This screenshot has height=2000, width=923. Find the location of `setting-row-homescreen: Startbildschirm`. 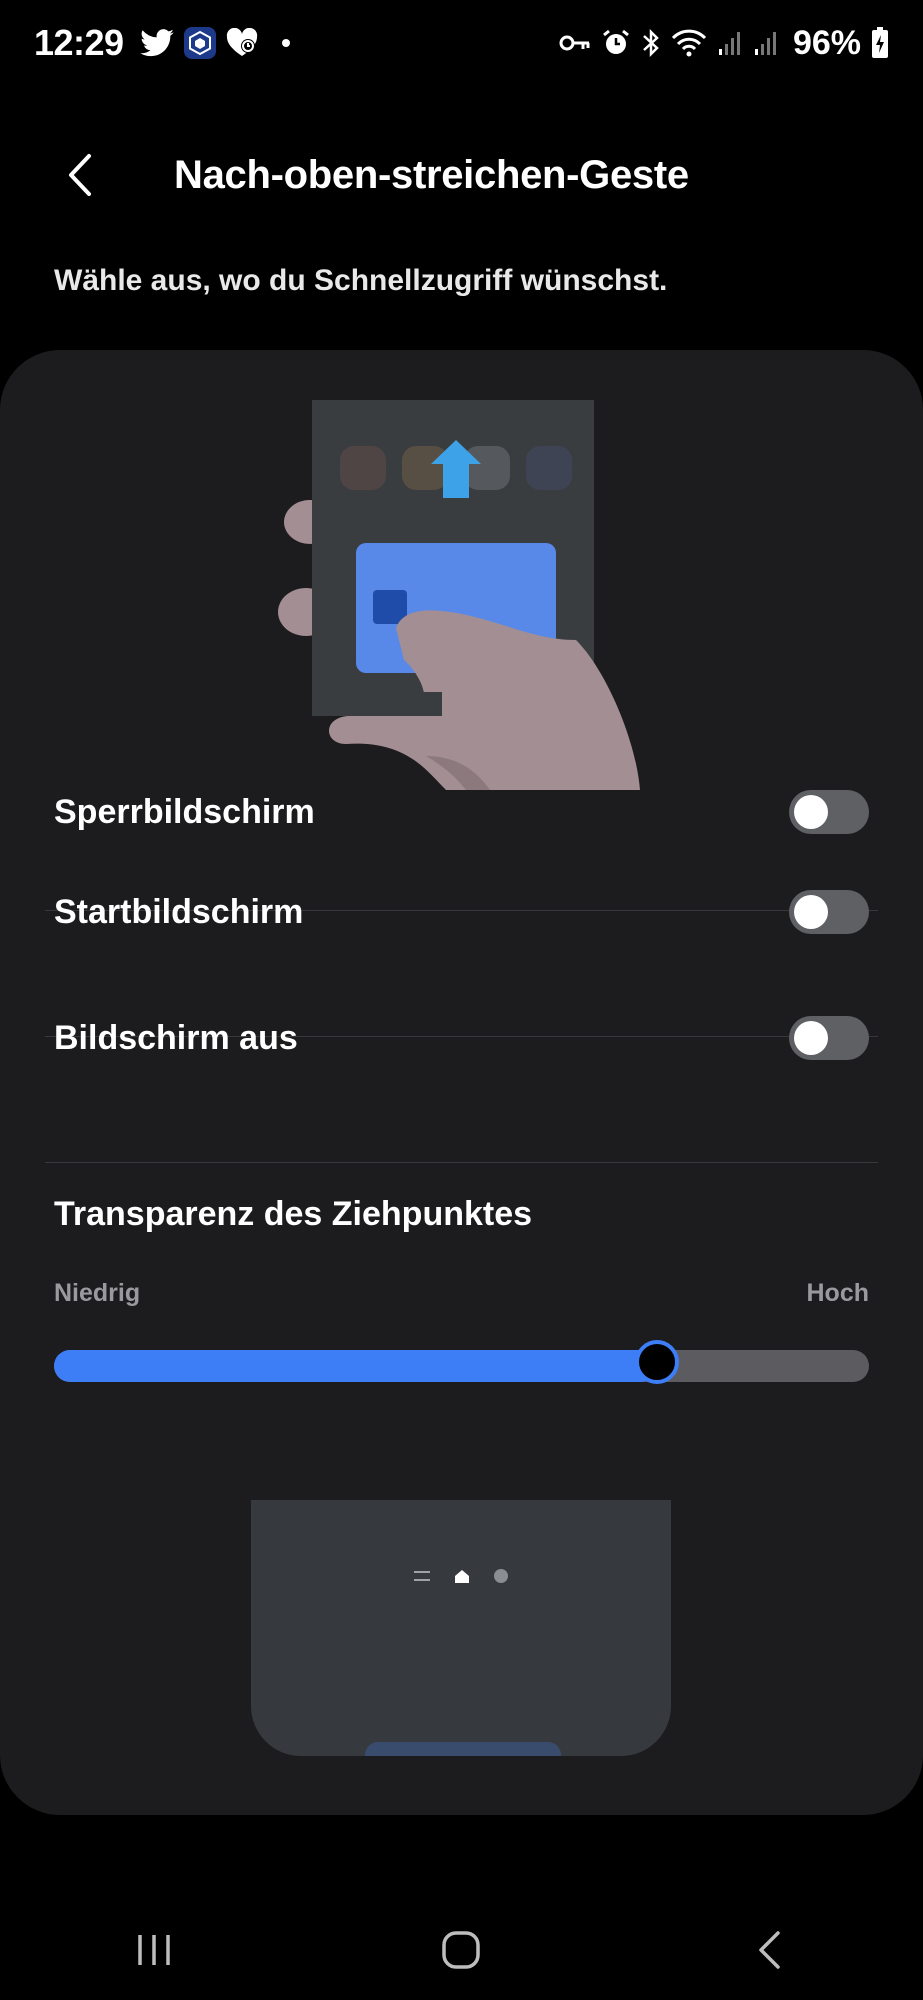

setting-row-homescreen: Startbildschirm is located at coordinates (461, 912).